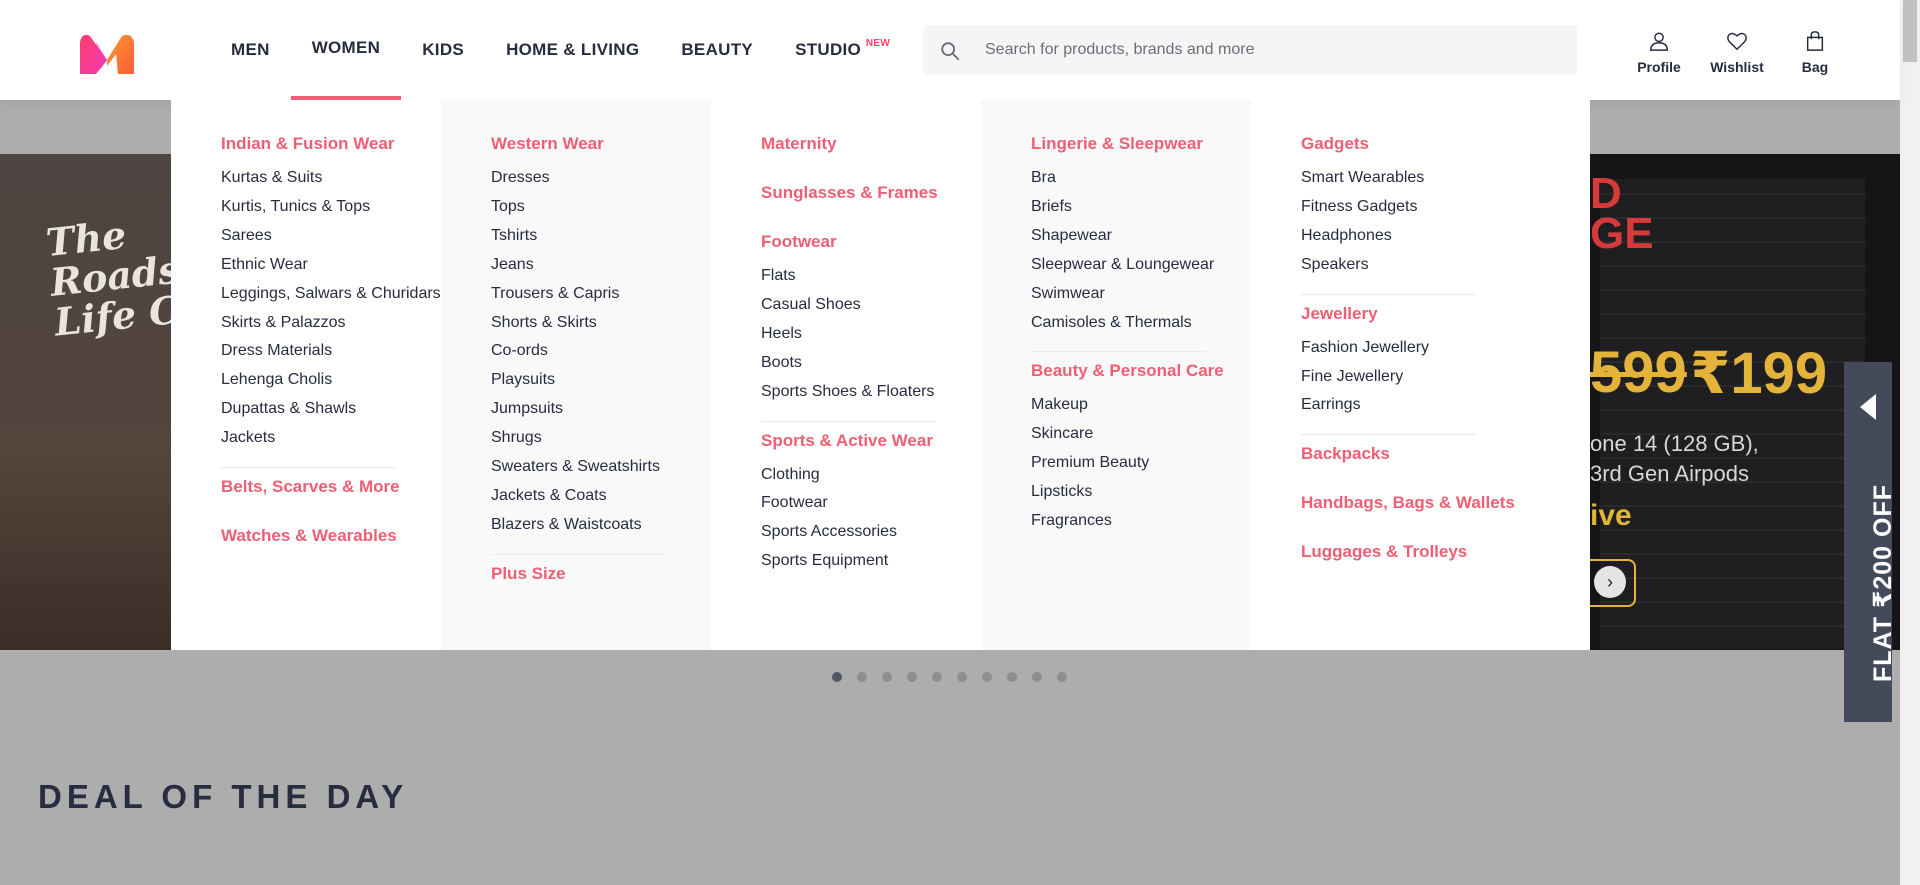  Describe the element at coordinates (1141, 207) in the screenshot. I see `menu-item: Briefs` at that location.